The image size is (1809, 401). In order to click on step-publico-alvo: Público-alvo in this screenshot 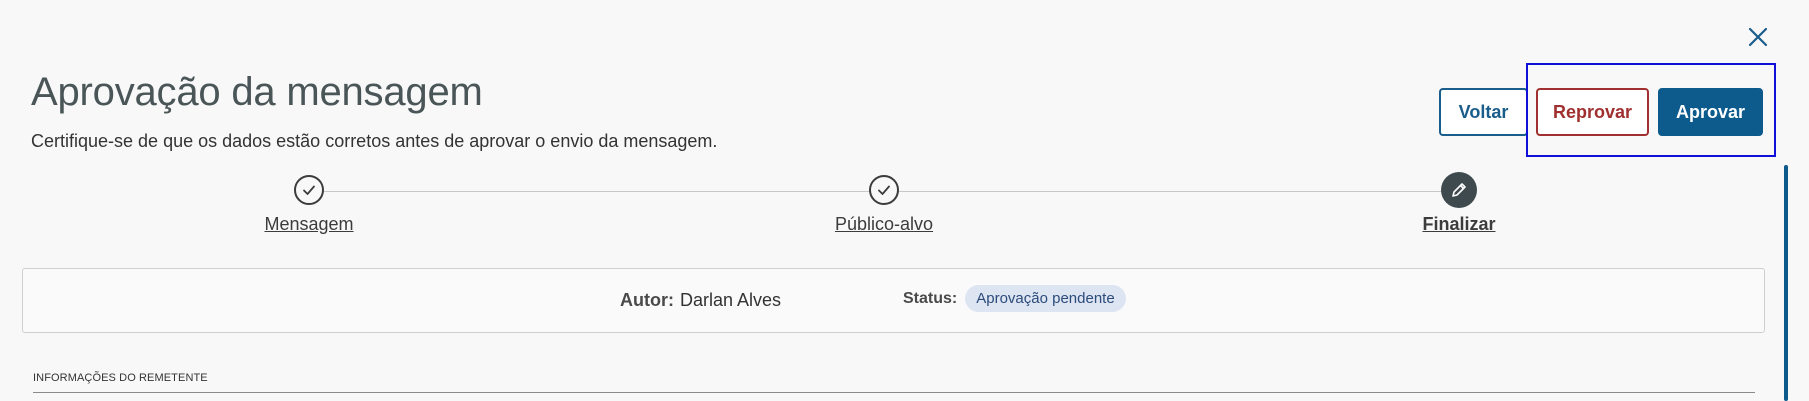, I will do `click(884, 205)`.